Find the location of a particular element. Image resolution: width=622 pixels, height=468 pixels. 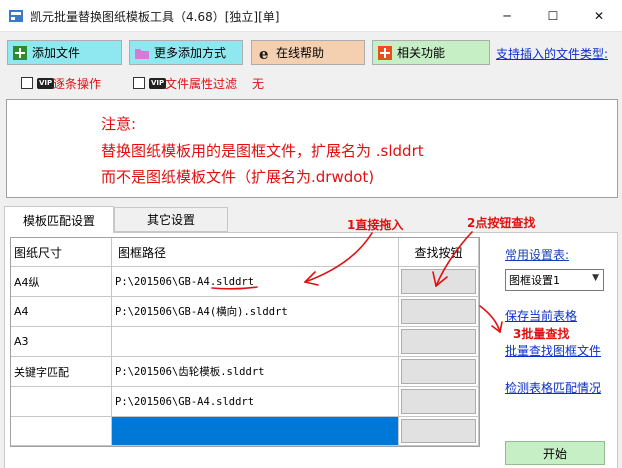

browser-icon: e is located at coordinates (264, 53).